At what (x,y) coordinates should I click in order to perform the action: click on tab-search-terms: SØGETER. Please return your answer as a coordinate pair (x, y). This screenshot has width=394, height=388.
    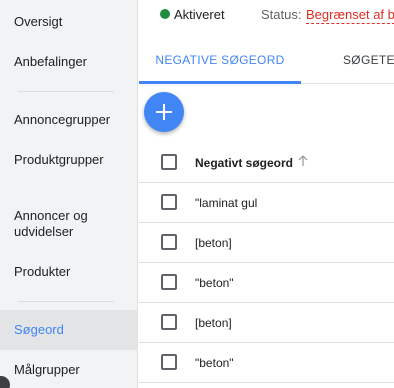
    Looking at the image, I should click on (368, 60).